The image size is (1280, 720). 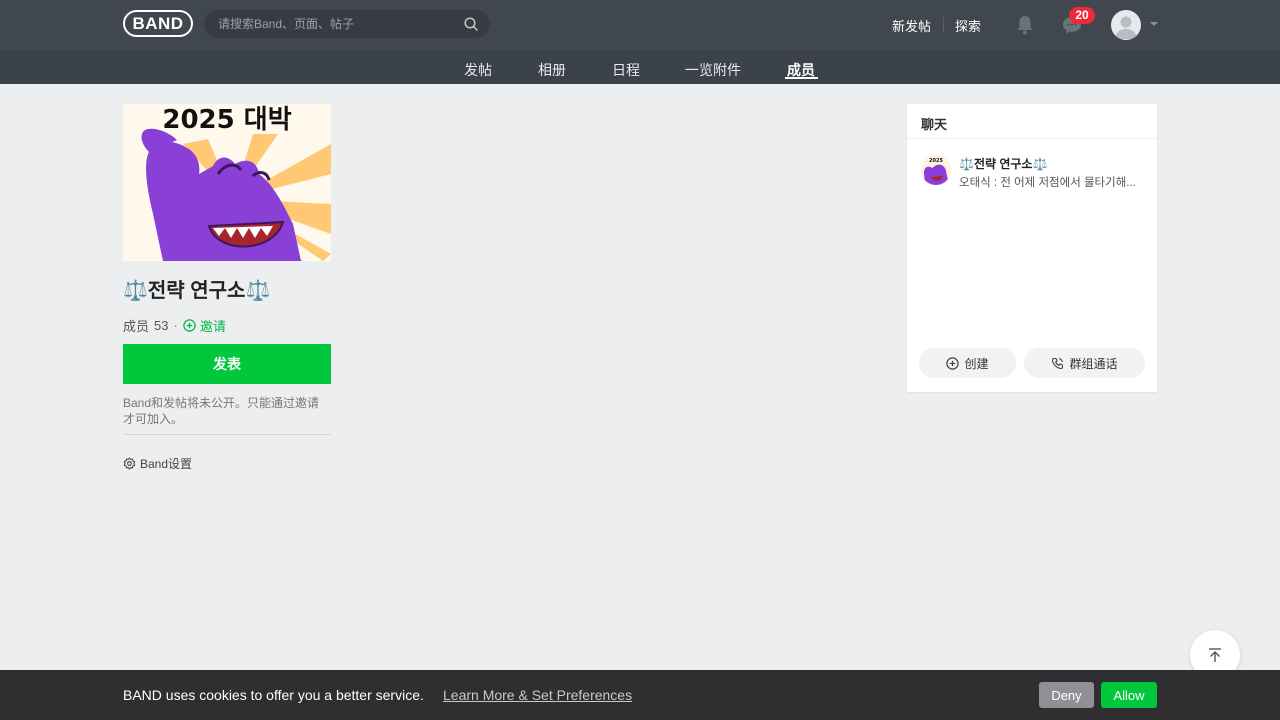 I want to click on chat-panel-title: 聊天, so click(x=1032, y=121).